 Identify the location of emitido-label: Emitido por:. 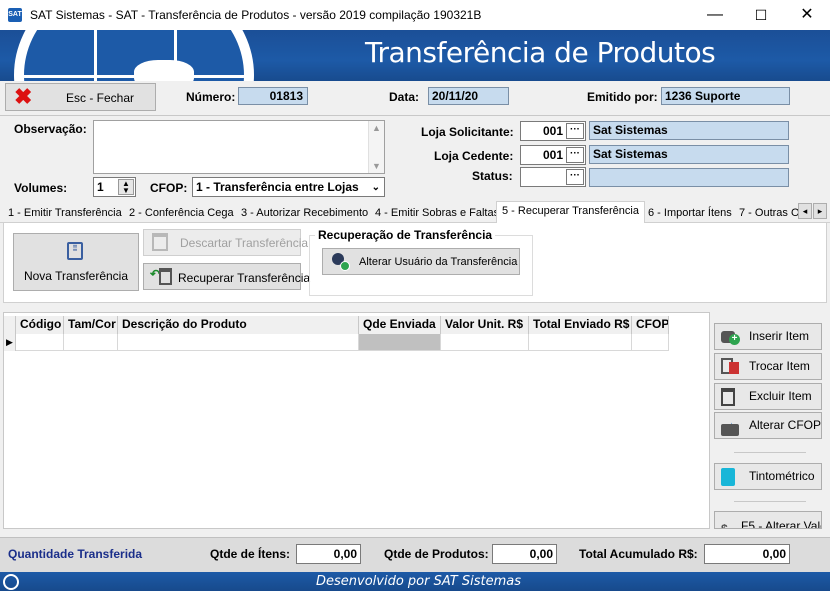
(622, 97).